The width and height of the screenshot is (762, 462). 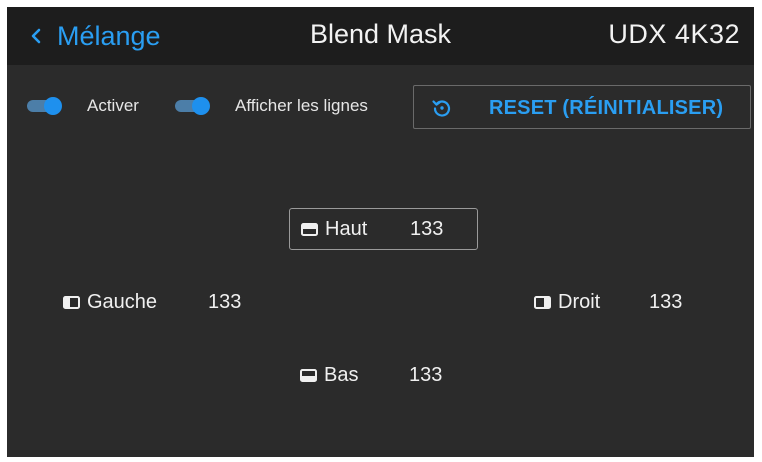 I want to click on back-label: Mélange, so click(x=109, y=35).